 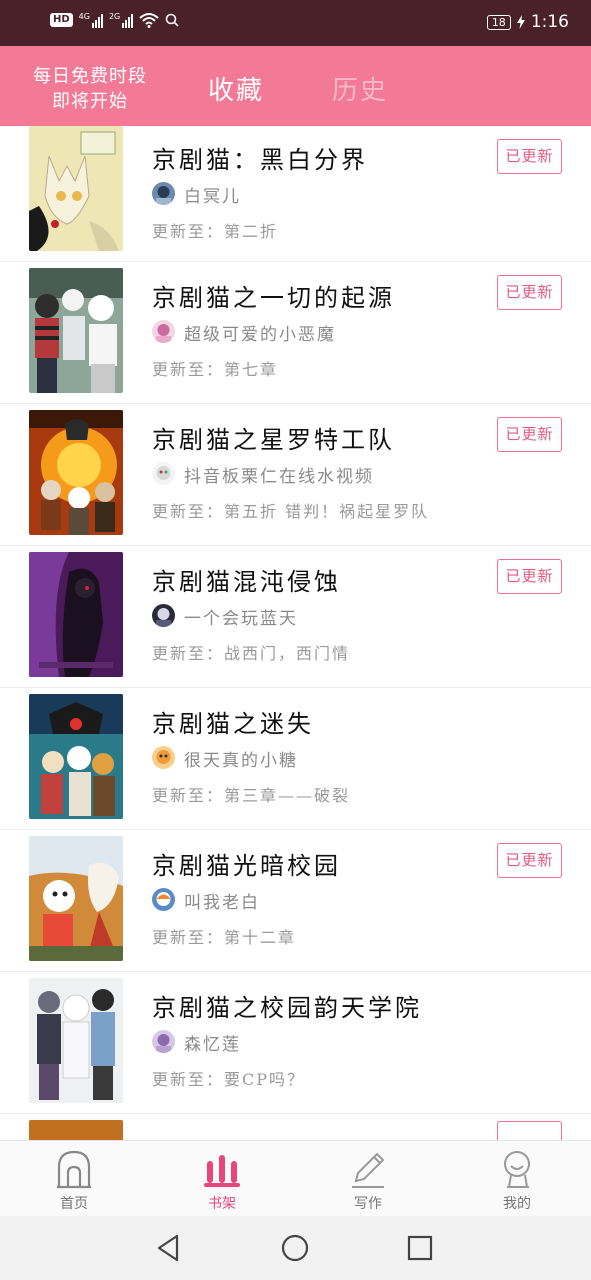 I want to click on book-title: 京剧猫之迷失, so click(x=233, y=724).